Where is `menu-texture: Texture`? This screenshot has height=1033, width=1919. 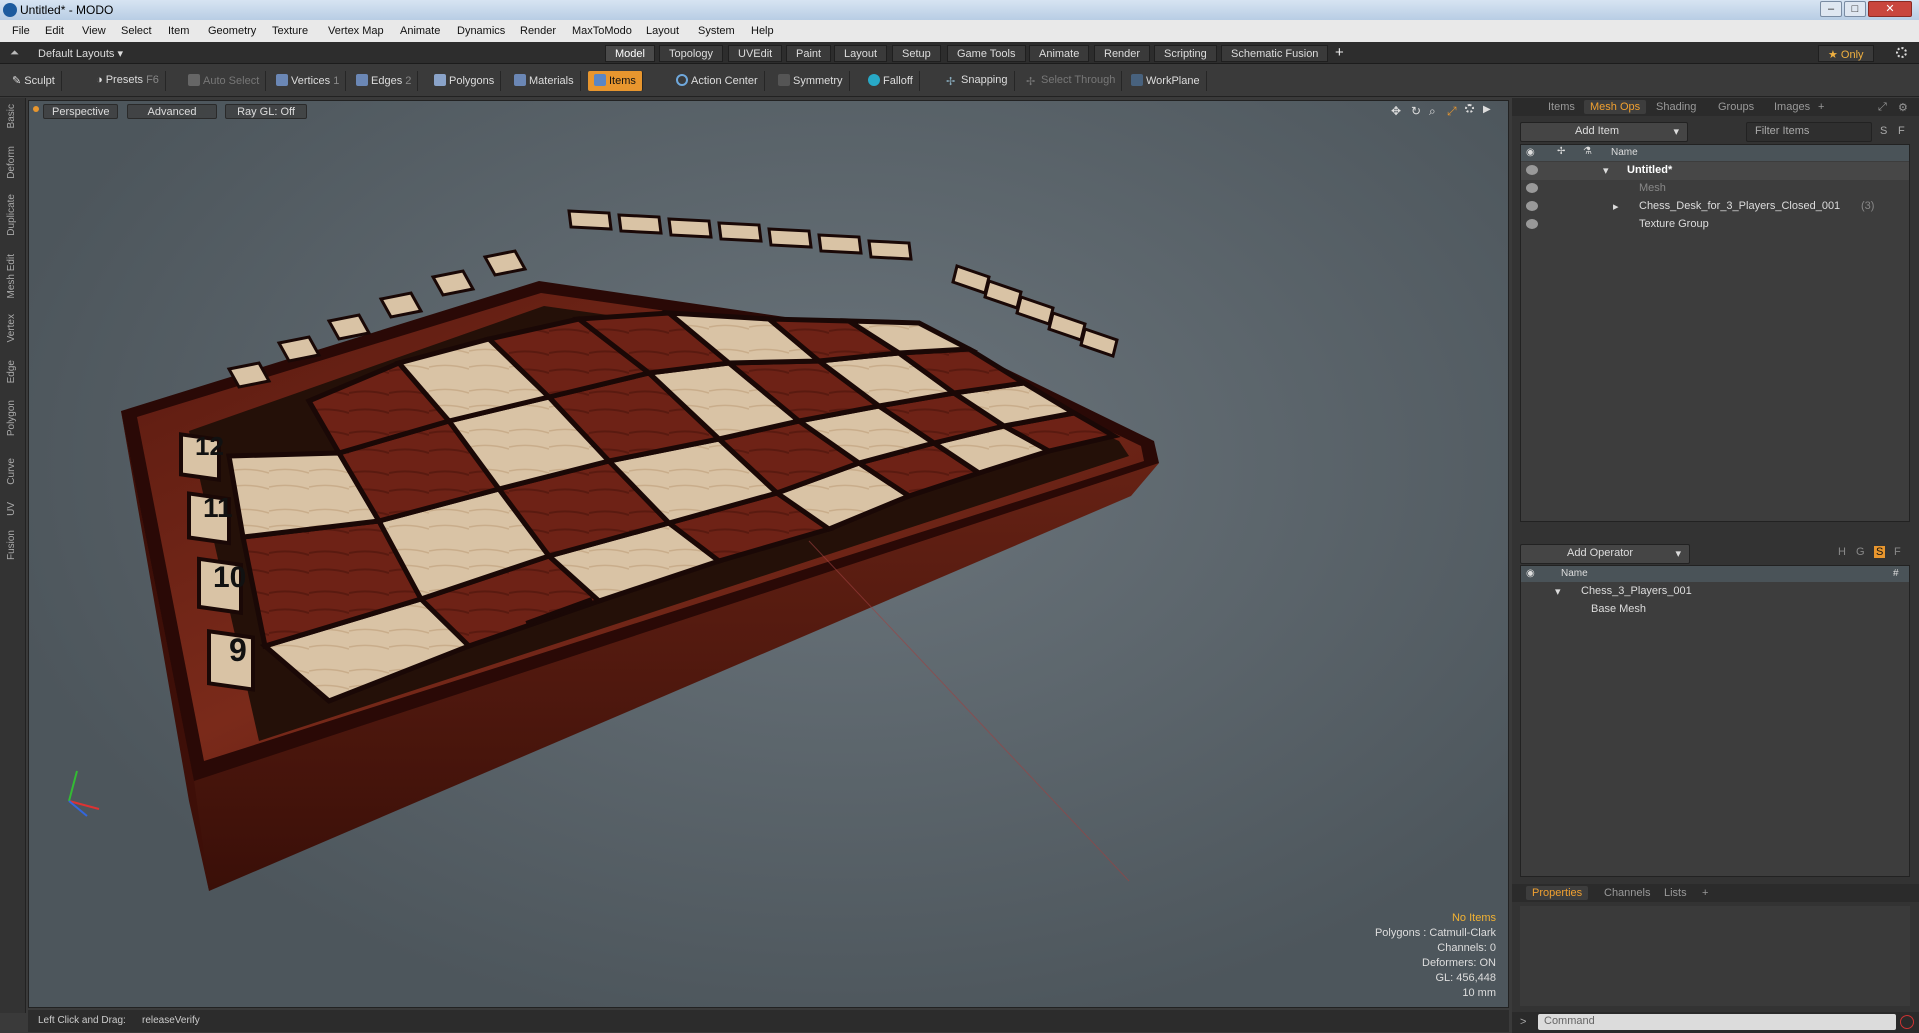
menu-texture: Texture is located at coordinates (290, 31).